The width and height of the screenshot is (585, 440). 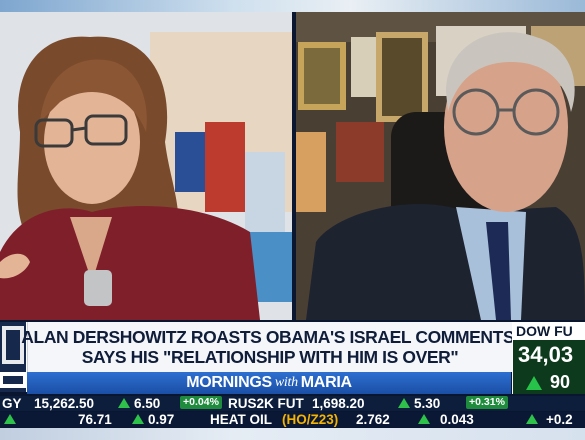 I want to click on show-name-part-1: MORNINGS, so click(x=229, y=382).